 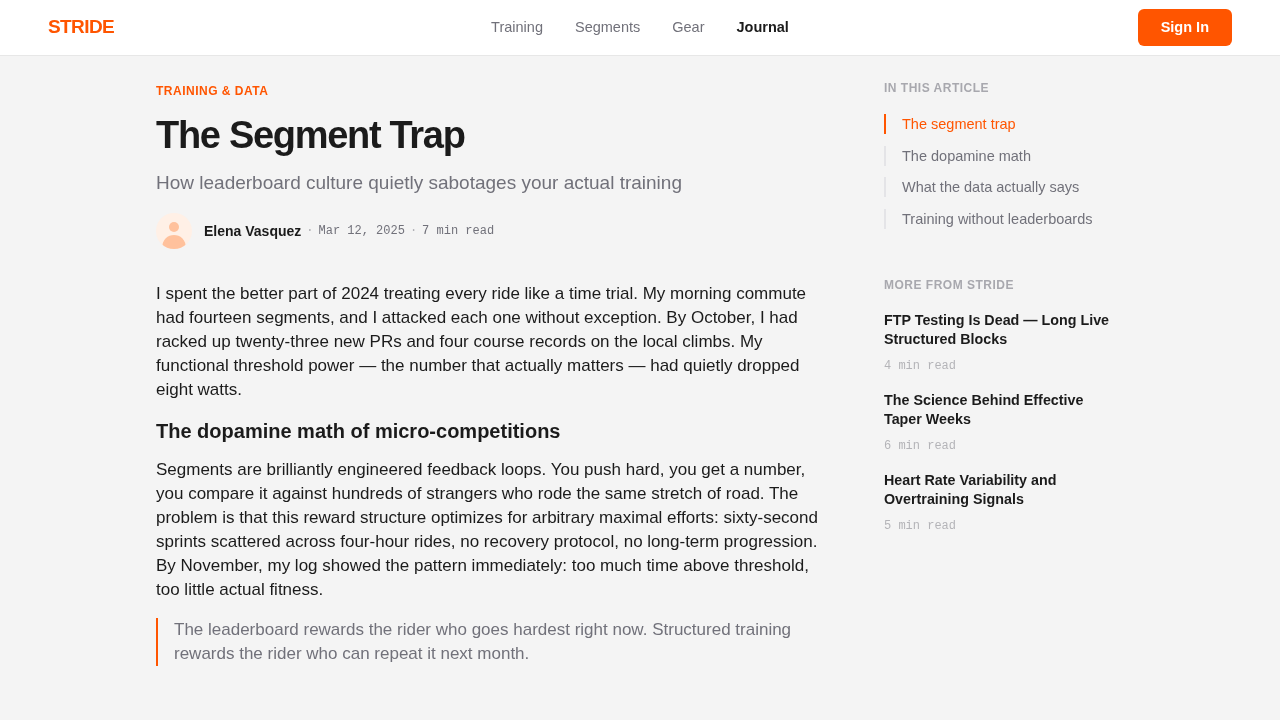 I want to click on read-time: 5 min read, so click(x=920, y=525).